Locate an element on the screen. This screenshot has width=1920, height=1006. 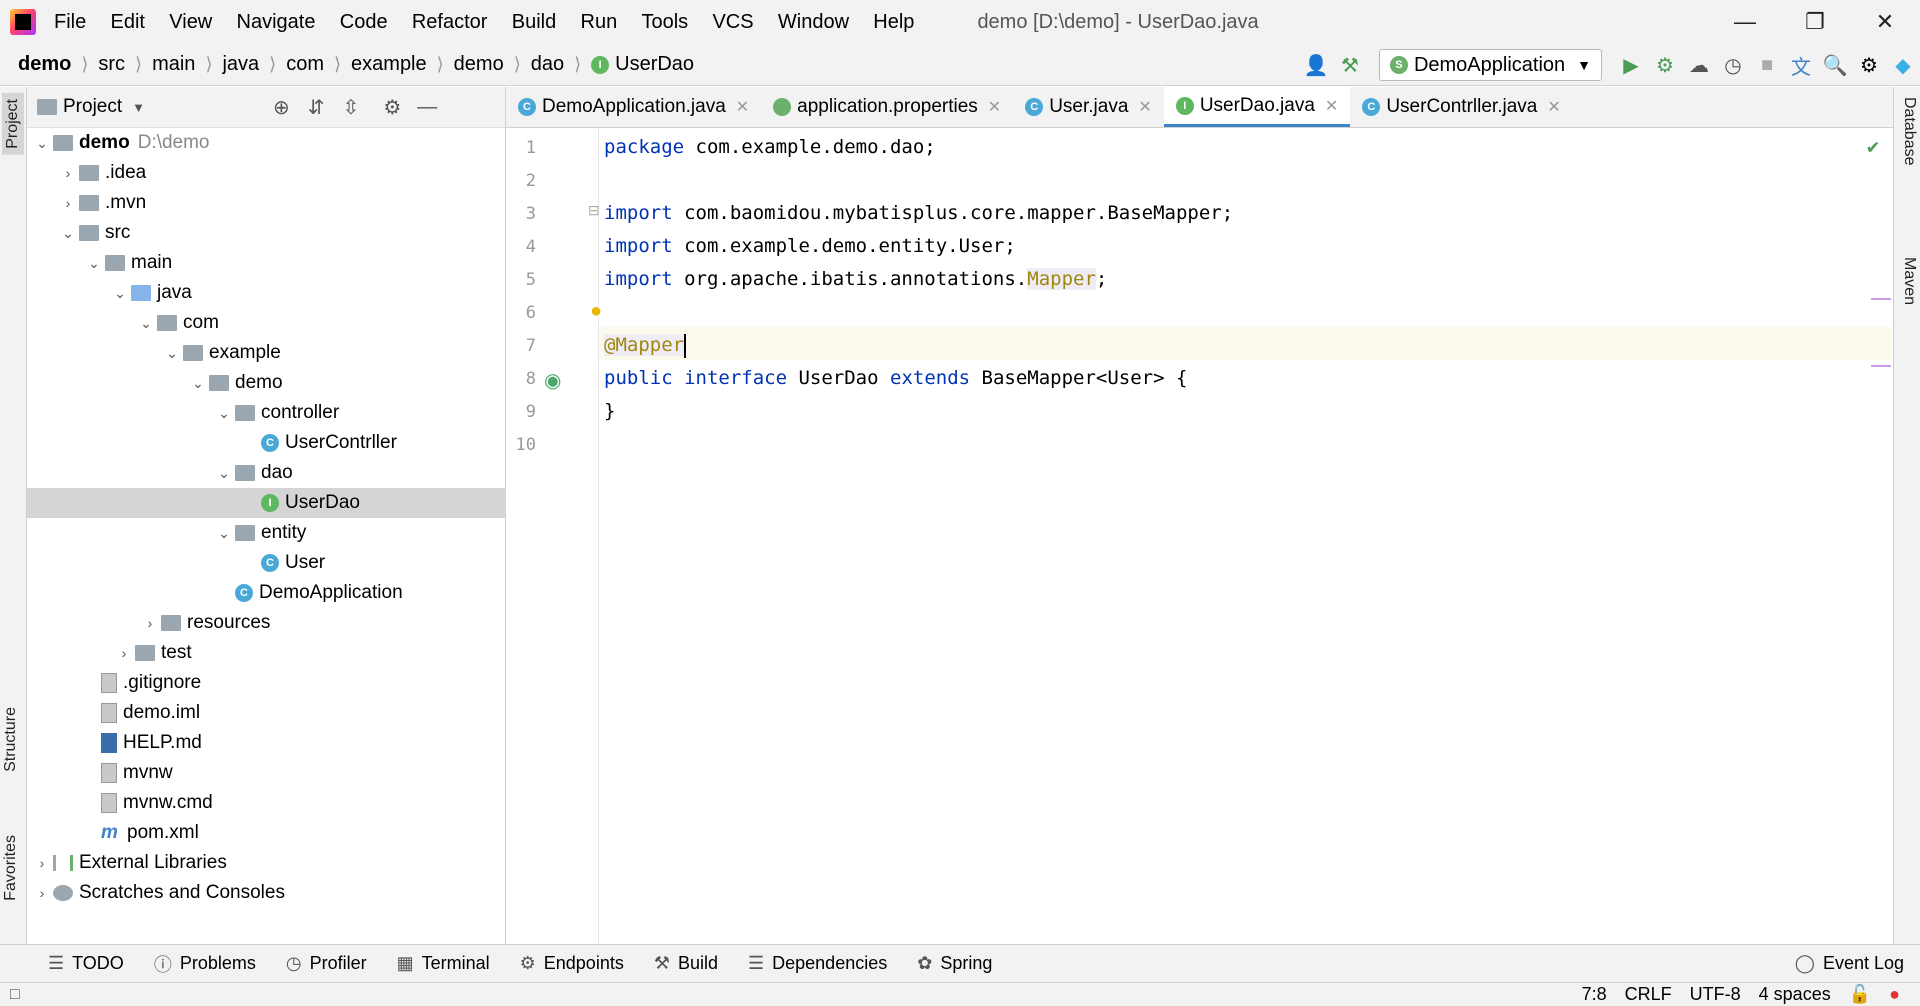
close-icon: ✕ is located at coordinates (1885, 22).